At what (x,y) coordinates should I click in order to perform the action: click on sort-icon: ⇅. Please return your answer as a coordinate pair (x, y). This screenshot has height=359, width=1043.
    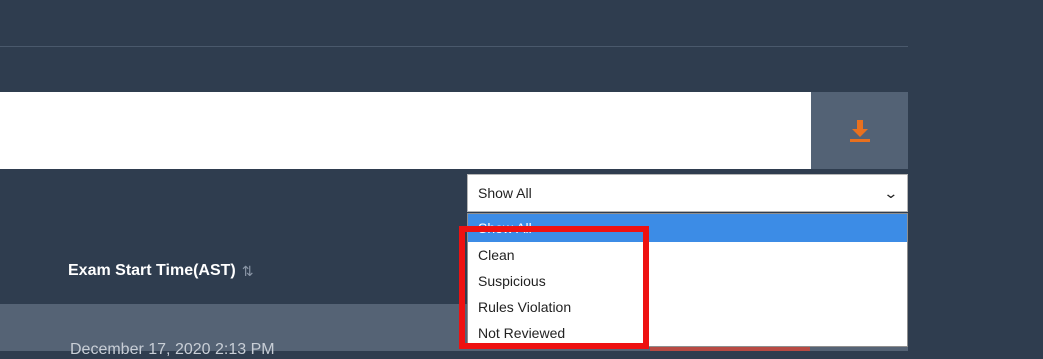
    Looking at the image, I should click on (248, 271).